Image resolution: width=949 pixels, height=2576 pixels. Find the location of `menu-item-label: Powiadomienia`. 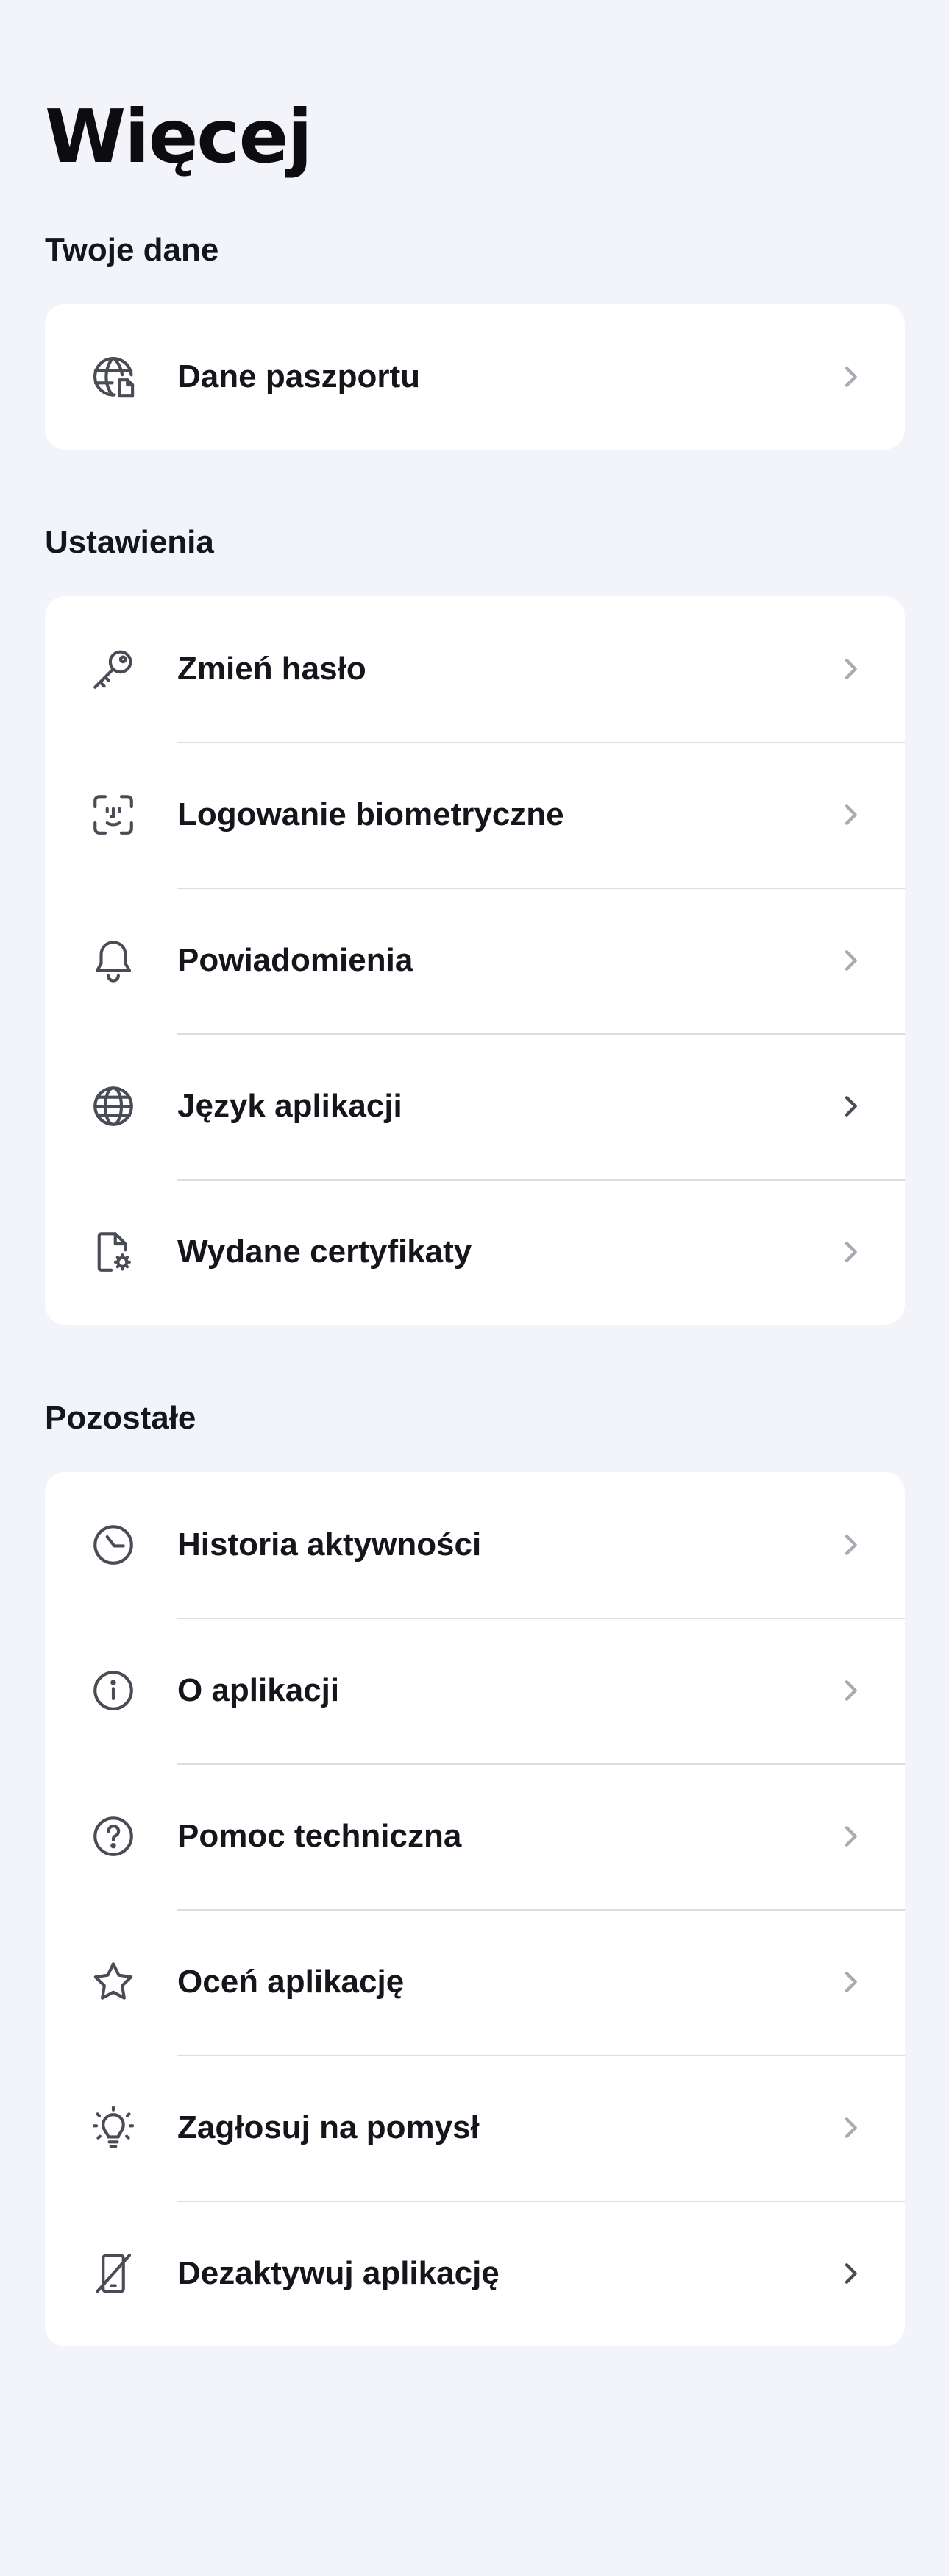

menu-item-label: Powiadomienia is located at coordinates (295, 960).